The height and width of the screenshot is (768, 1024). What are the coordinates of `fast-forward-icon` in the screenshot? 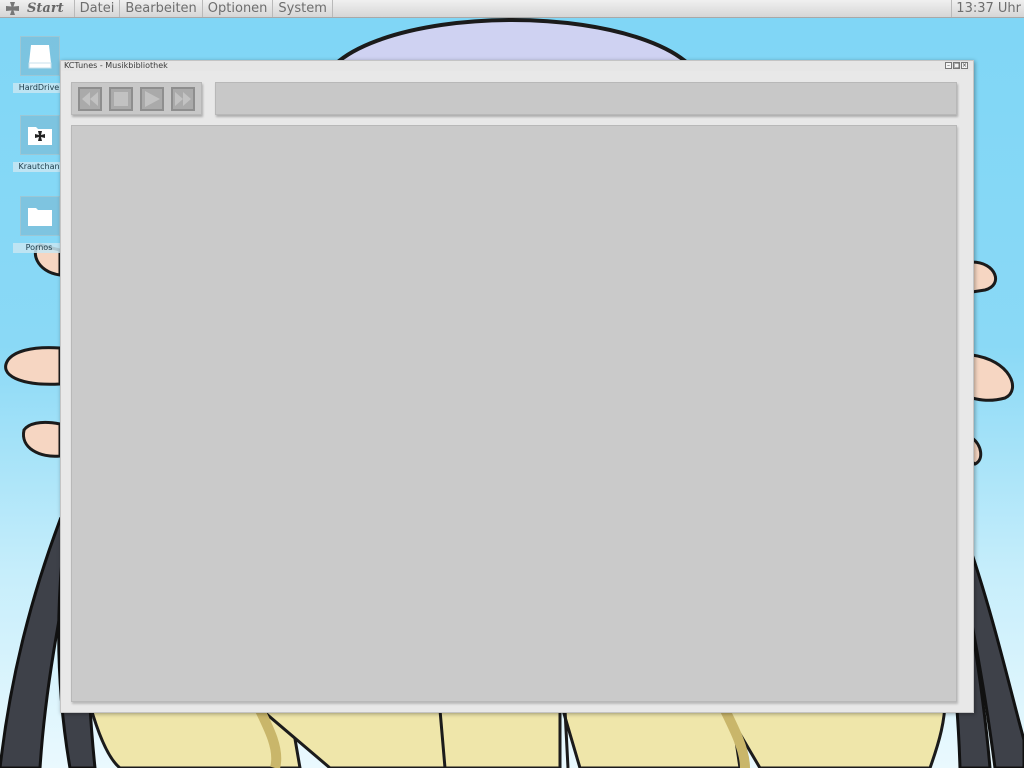 It's located at (183, 99).